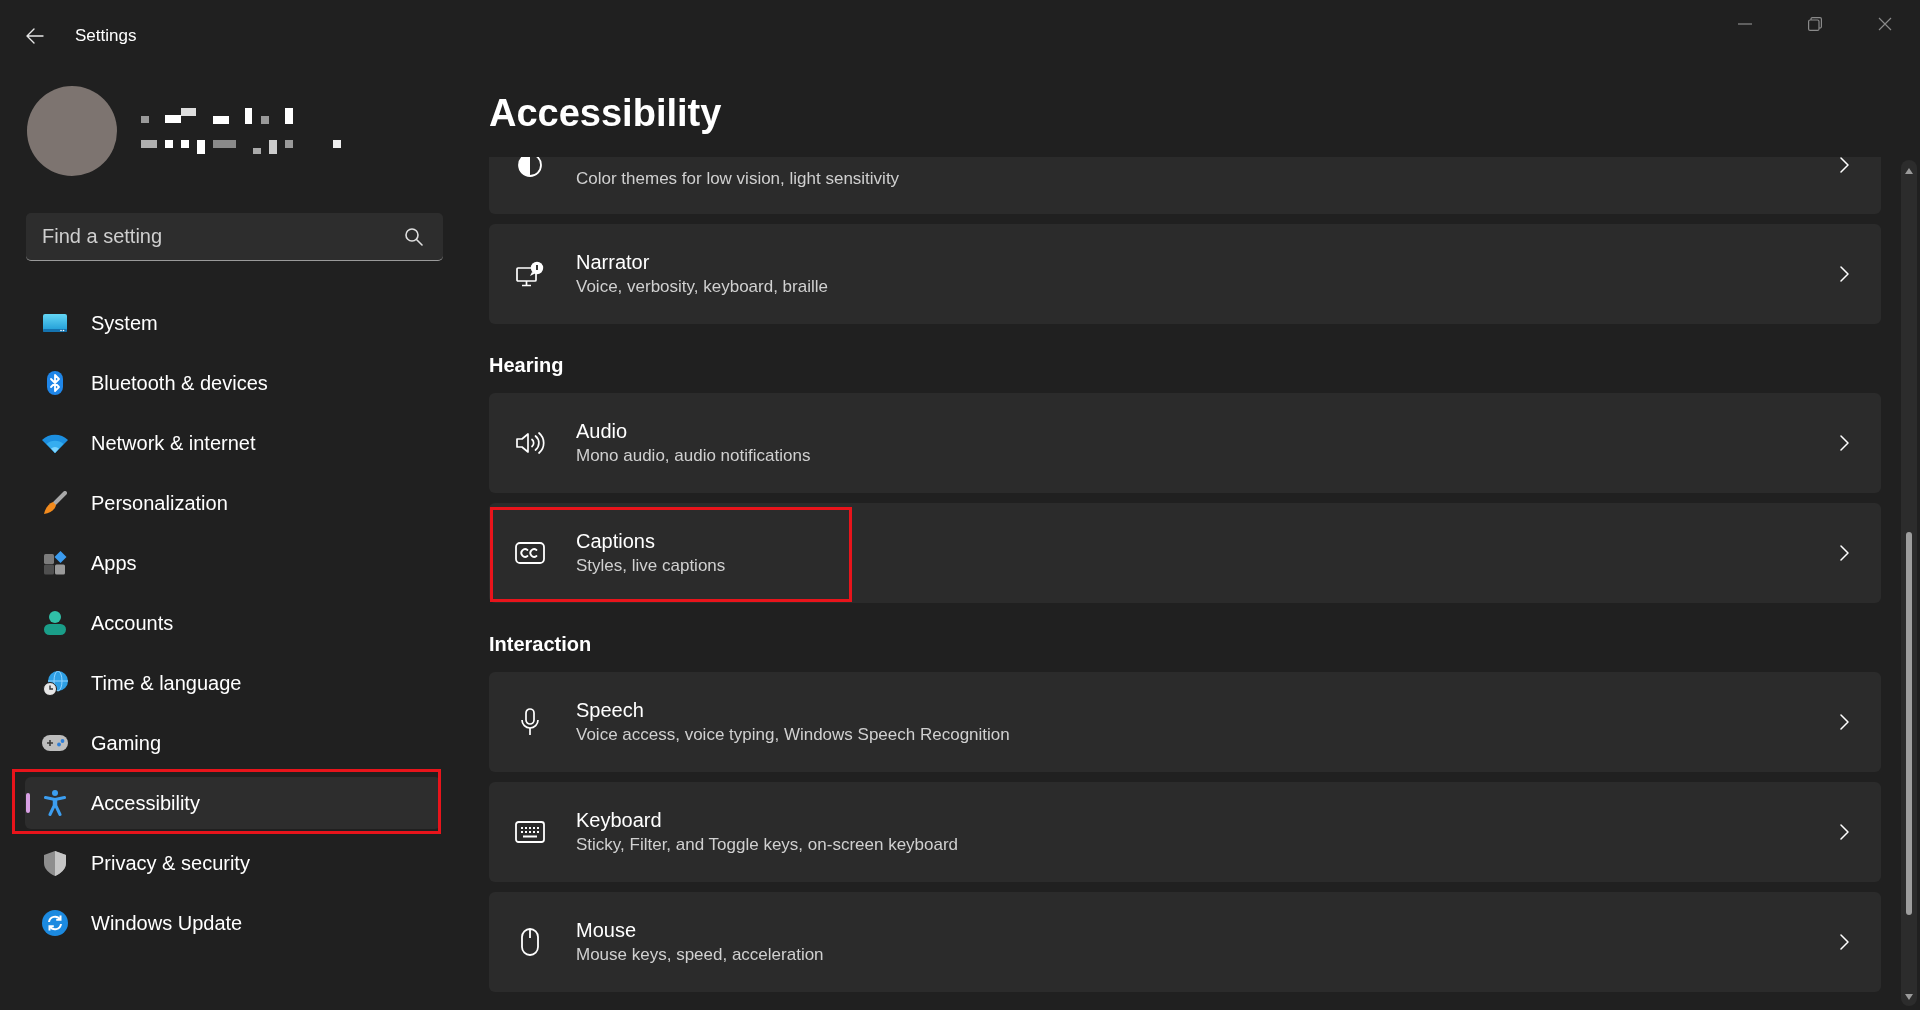 This screenshot has height=1010, width=1920. Describe the element at coordinates (233, 443) in the screenshot. I see `nav-item: Network & internet` at that location.